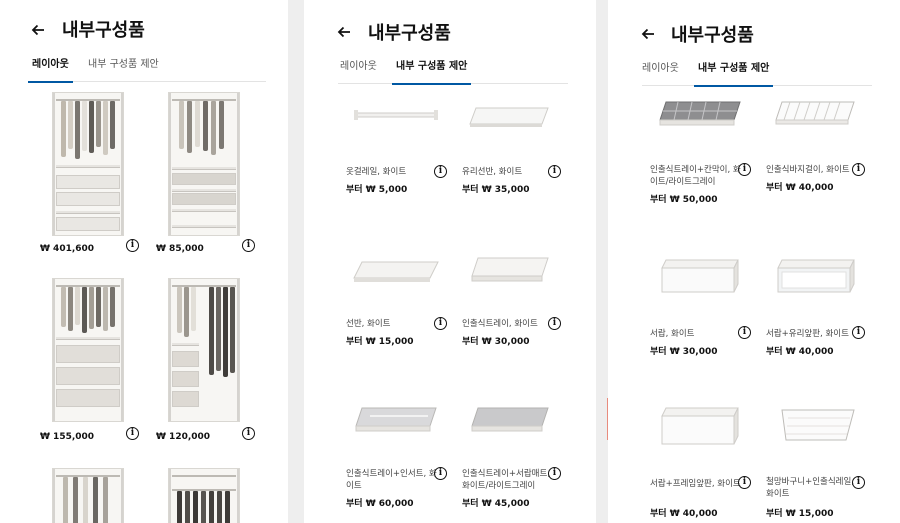 Image resolution: width=900 pixels, height=523 pixels. What do you see at coordinates (700, 426) in the screenshot?
I see `drawer-frame-front-image` at bounding box center [700, 426].